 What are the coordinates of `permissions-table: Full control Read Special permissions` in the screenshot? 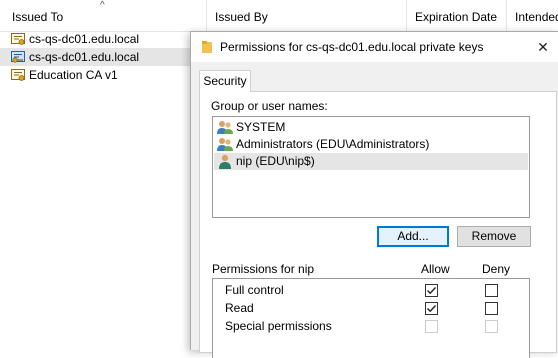 It's located at (371, 318).